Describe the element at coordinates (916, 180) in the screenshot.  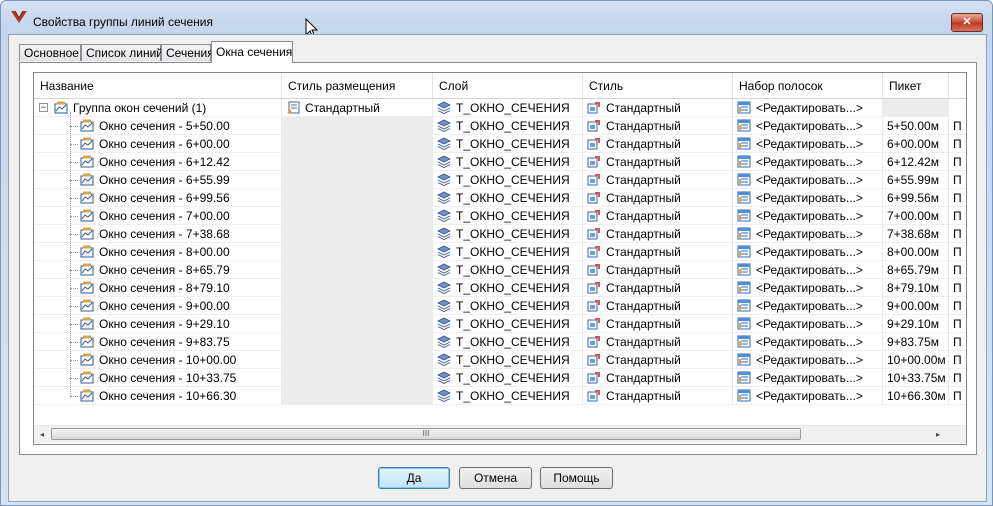
I see `station-cell: 6+55.99м` at that location.